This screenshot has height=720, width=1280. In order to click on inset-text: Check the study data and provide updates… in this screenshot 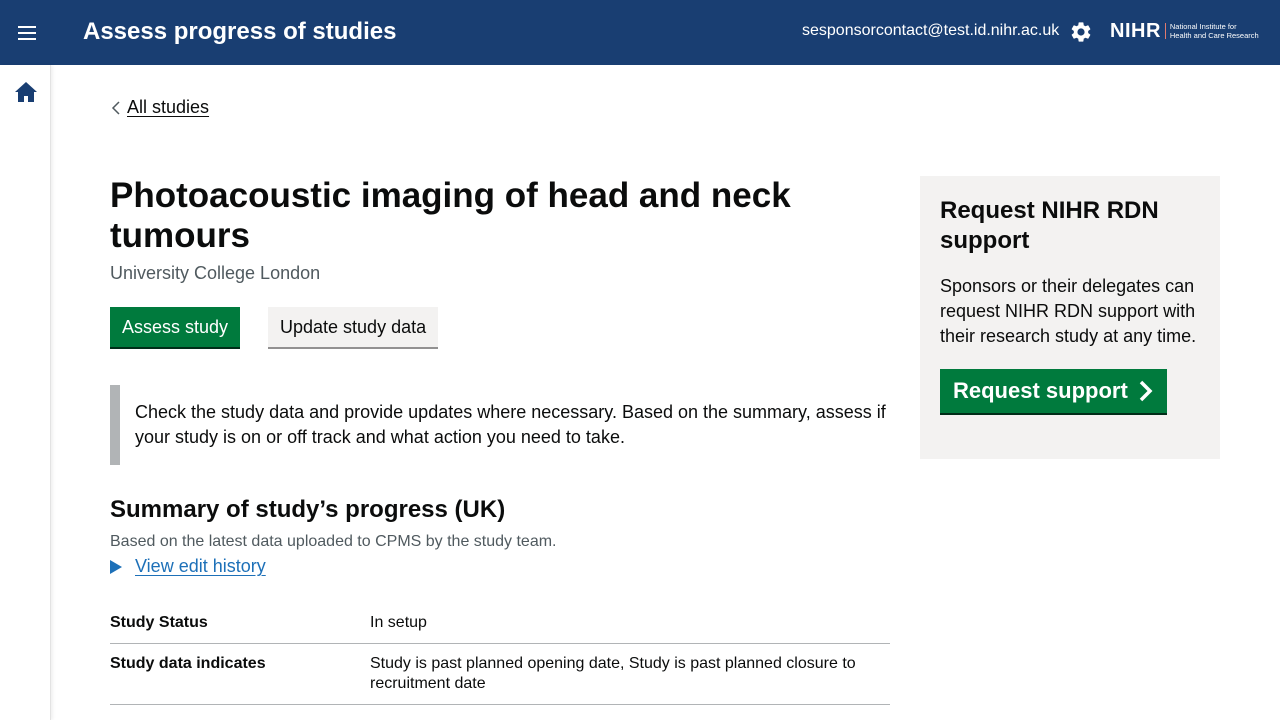, I will do `click(500, 425)`.